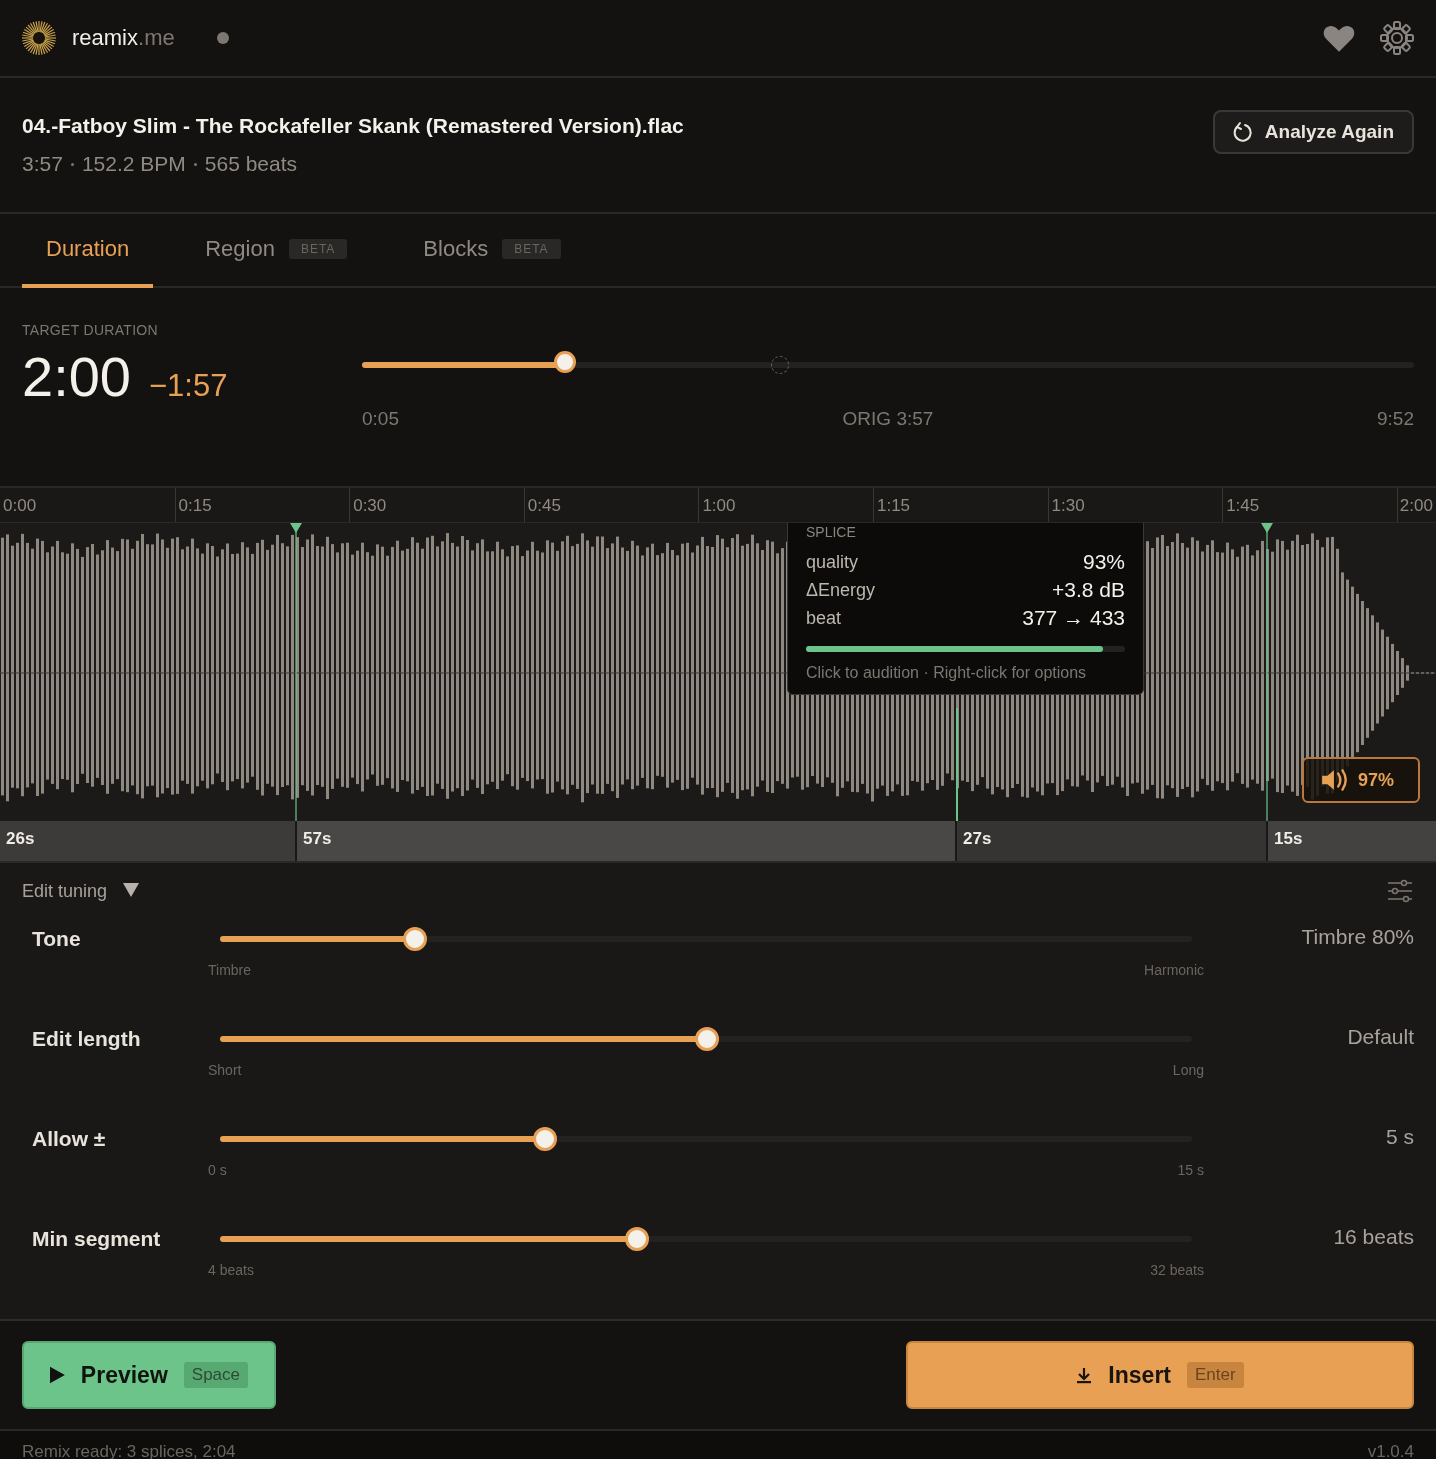 This screenshot has height=1459, width=1436. I want to click on preview-button: Preview Space, so click(149, 1375).